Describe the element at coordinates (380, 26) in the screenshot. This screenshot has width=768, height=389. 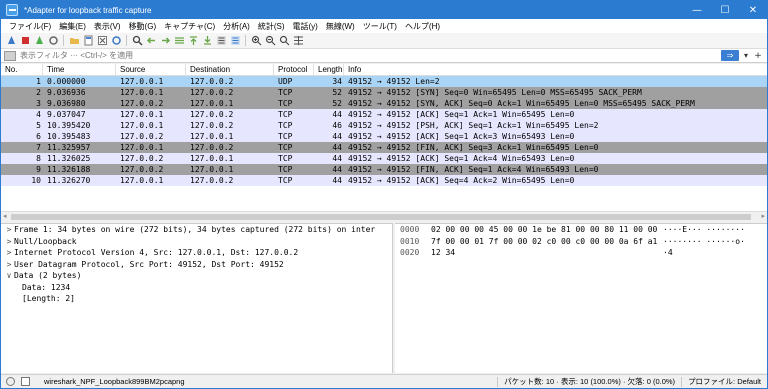
I see `menu-tools: ツール(T)` at that location.